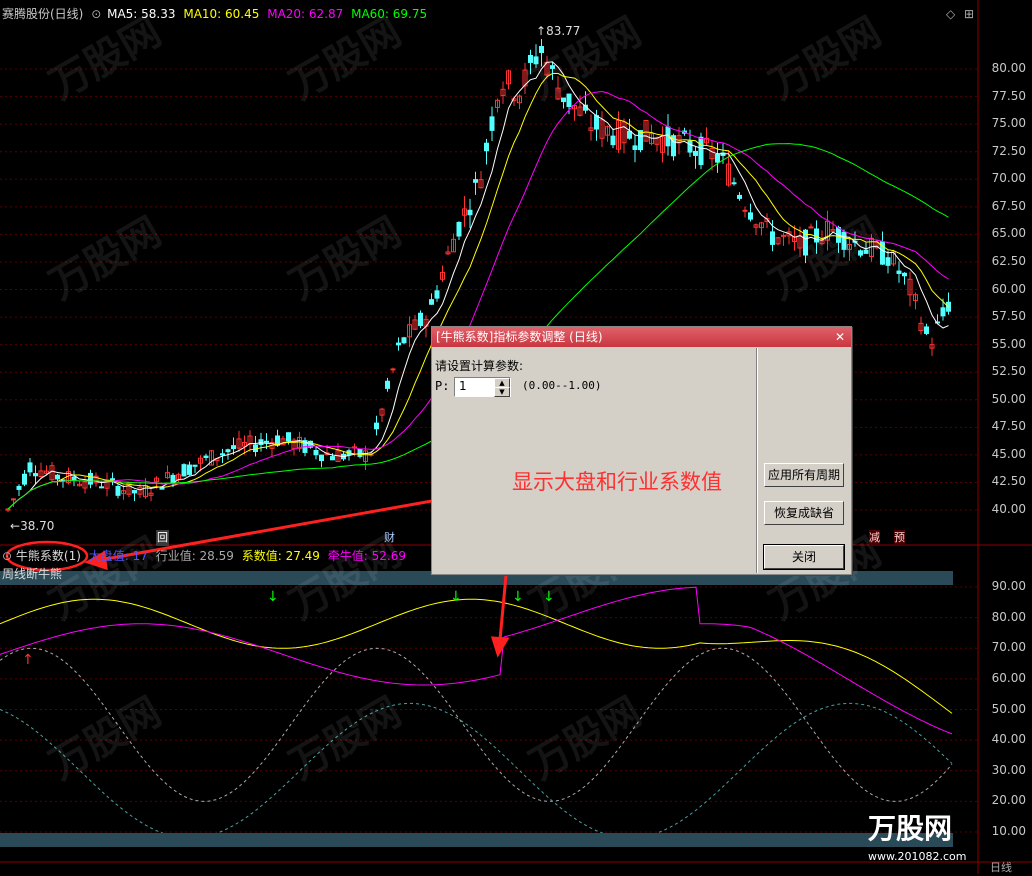  What do you see at coordinates (899, 538) in the screenshot?
I see `marker-yu: 预` at bounding box center [899, 538].